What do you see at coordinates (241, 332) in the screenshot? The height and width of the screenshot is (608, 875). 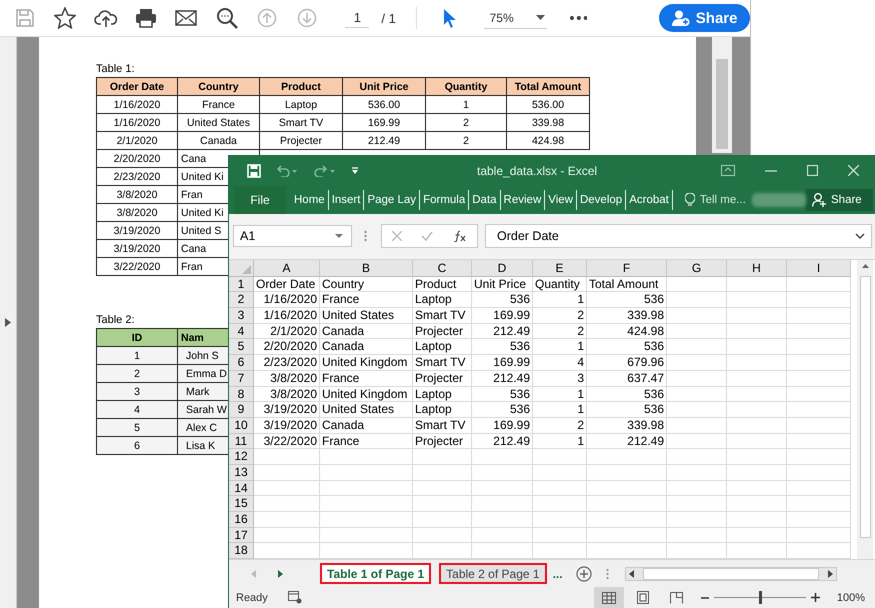 I see `row-header: 4` at bounding box center [241, 332].